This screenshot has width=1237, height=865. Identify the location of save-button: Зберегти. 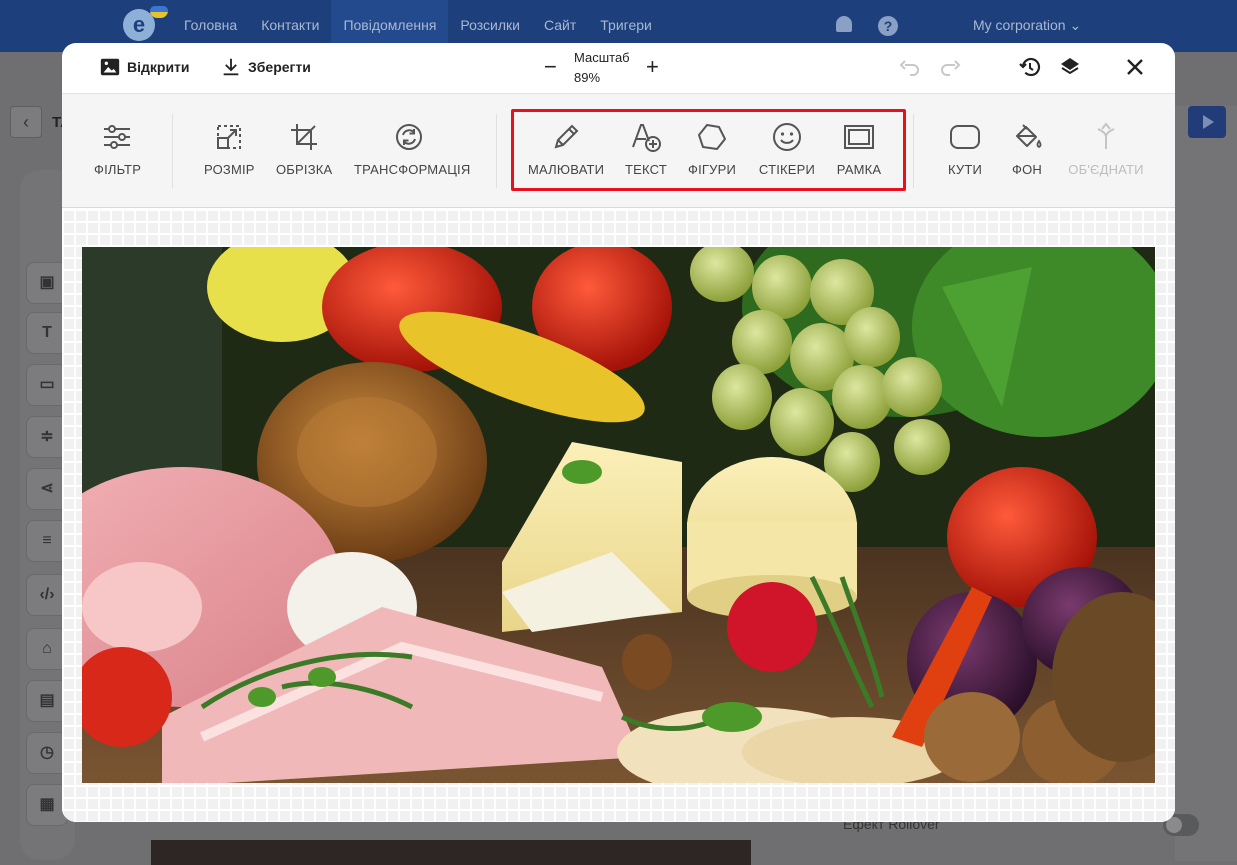
(265, 67).